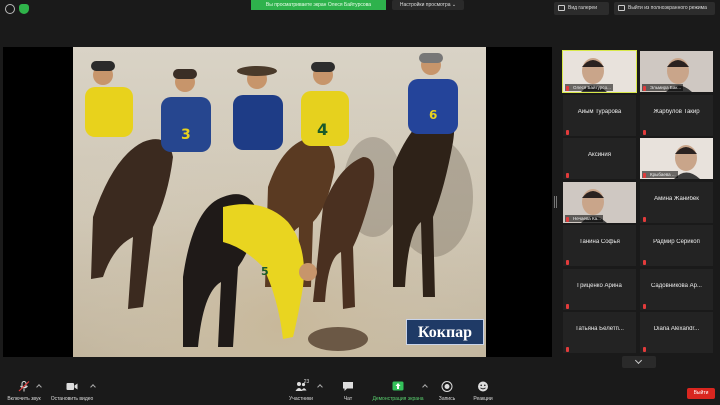 Image resolution: width=720 pixels, height=405 pixels. I want to click on reactions-label: Реакции, so click(483, 399).